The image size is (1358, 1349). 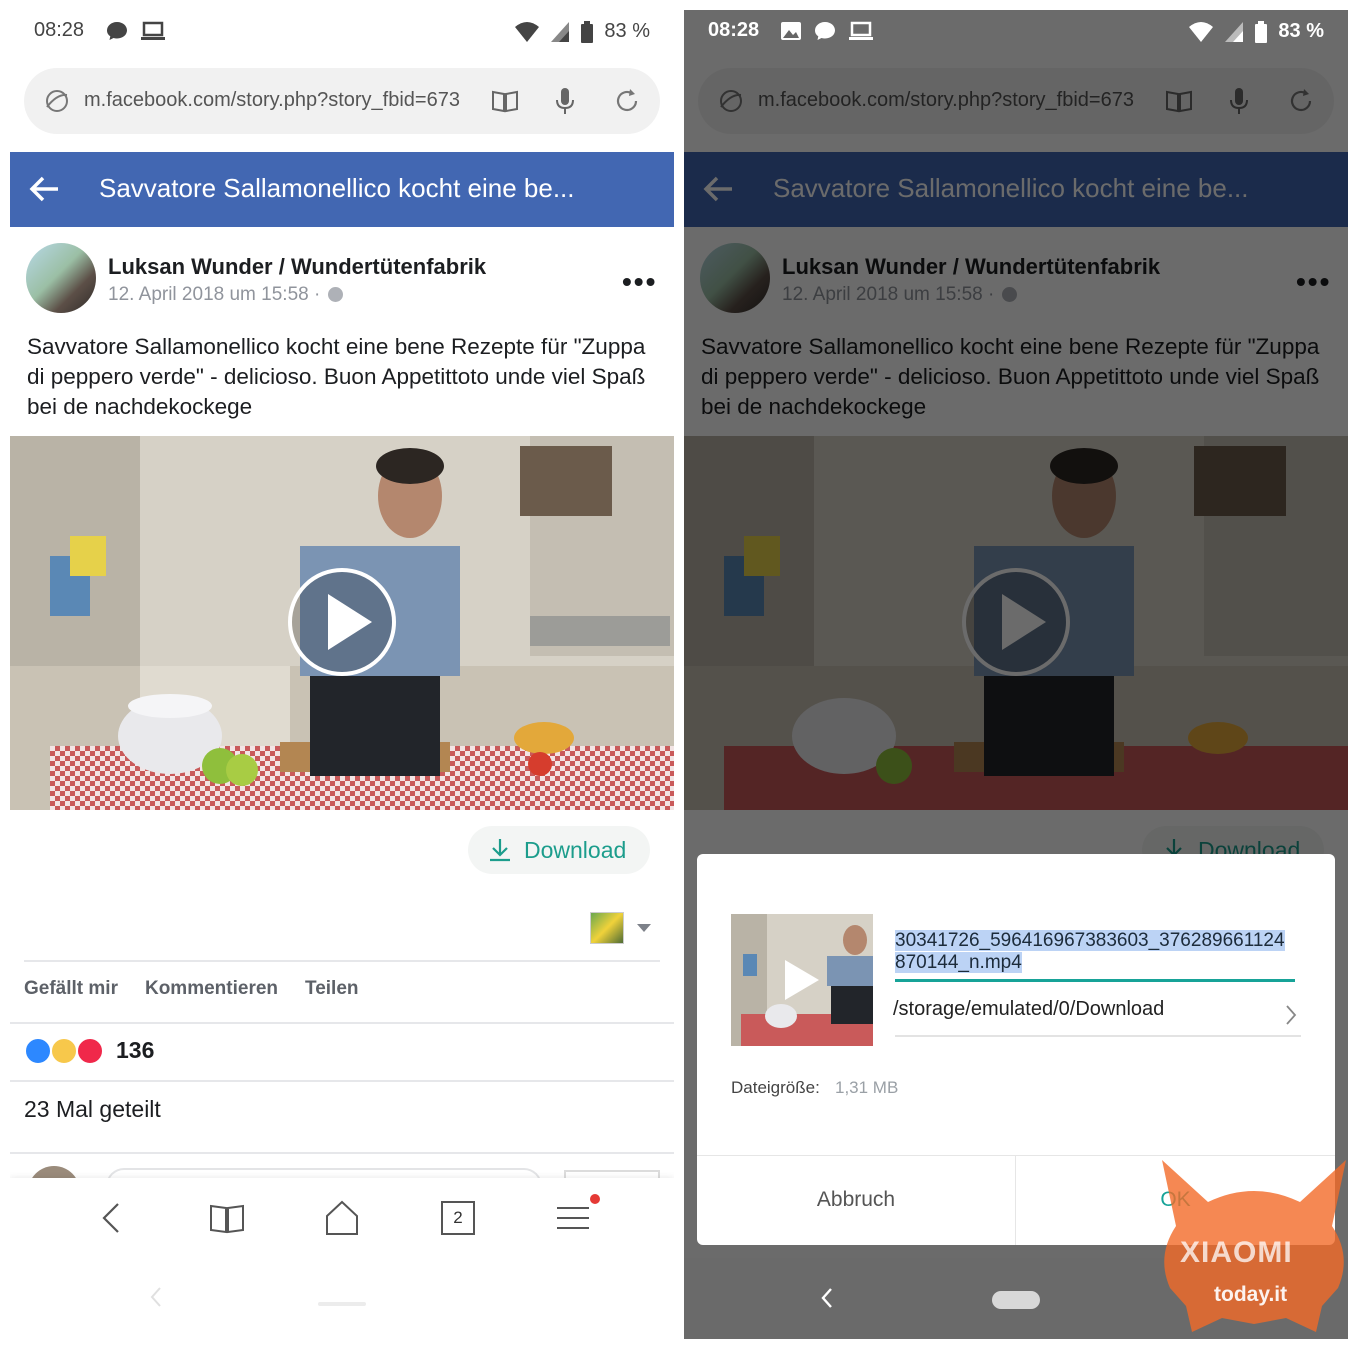 I want to click on path-underline, so click(x=1098, y=1036).